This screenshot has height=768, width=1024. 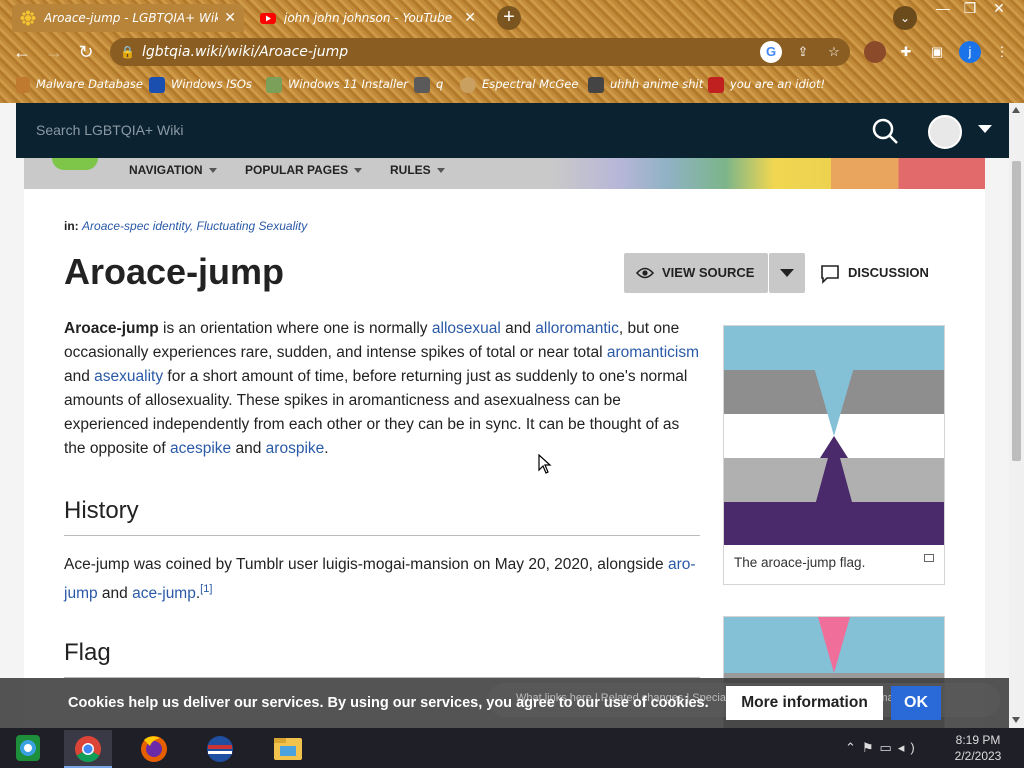 What do you see at coordinates (1016, 720) in the screenshot?
I see `scroll-down-icon` at bounding box center [1016, 720].